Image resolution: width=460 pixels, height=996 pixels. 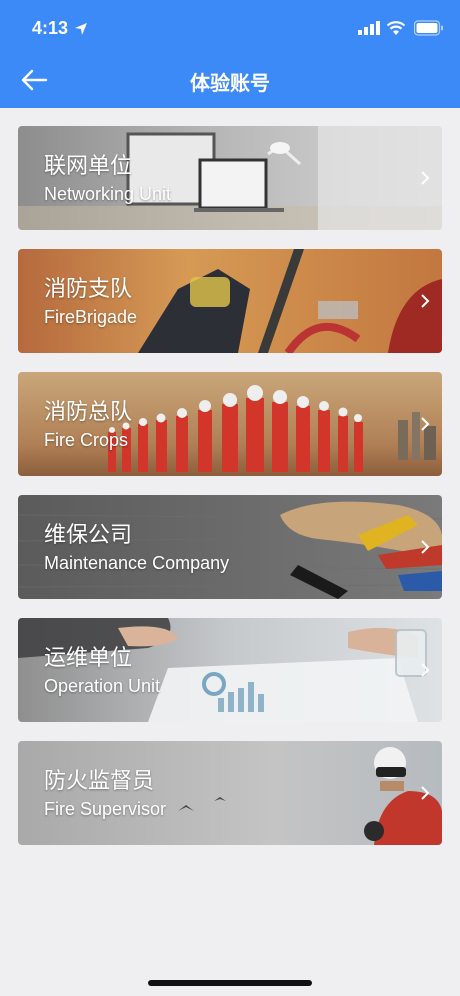 What do you see at coordinates (396, 28) in the screenshot?
I see `wifi-icon` at bounding box center [396, 28].